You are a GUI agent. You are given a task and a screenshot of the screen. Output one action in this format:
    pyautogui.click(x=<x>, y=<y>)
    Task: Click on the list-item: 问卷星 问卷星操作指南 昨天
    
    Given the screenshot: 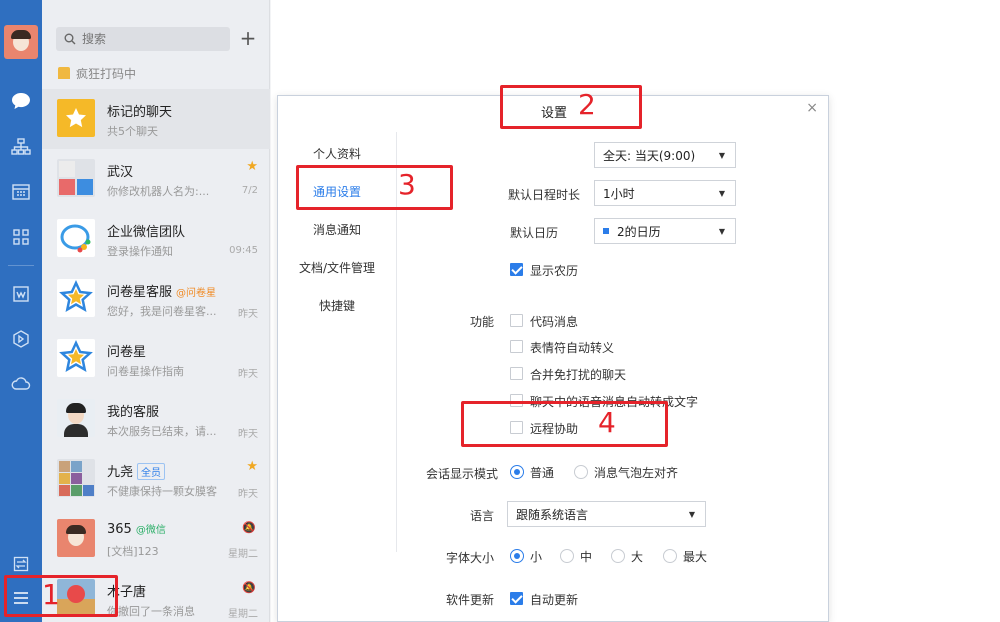 What is the action you would take?
    pyautogui.click(x=156, y=359)
    